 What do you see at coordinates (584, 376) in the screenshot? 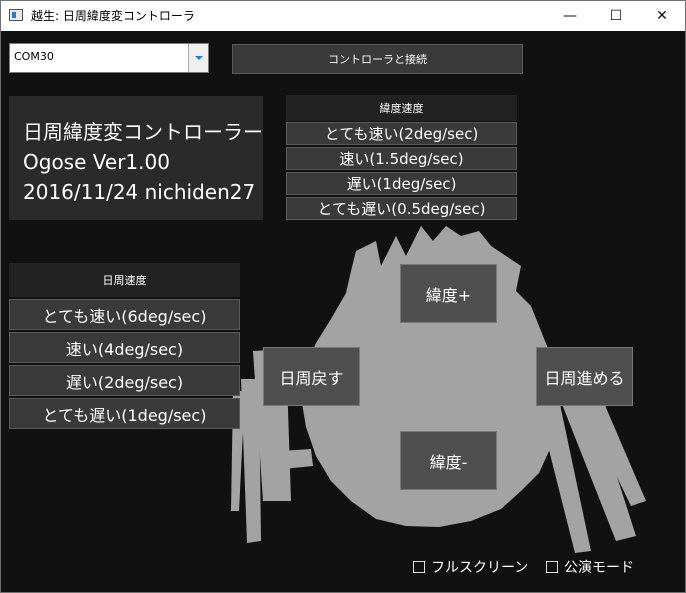
I see `diurnal-forward-button: 日周進める` at bounding box center [584, 376].